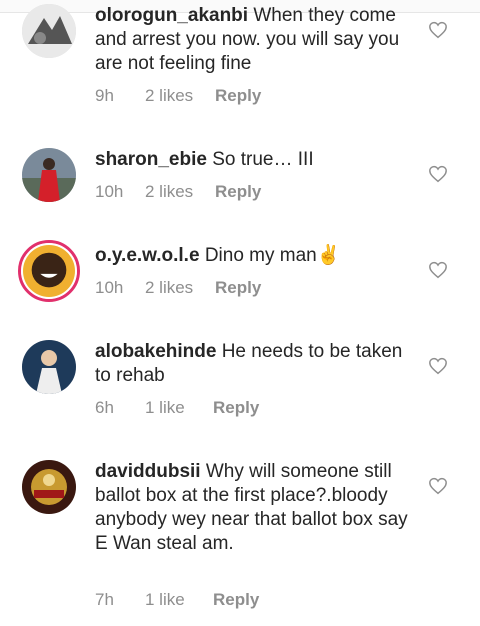 The height and width of the screenshot is (626, 480). What do you see at coordinates (148, 471) in the screenshot?
I see `comment-username: daviddubsii` at bounding box center [148, 471].